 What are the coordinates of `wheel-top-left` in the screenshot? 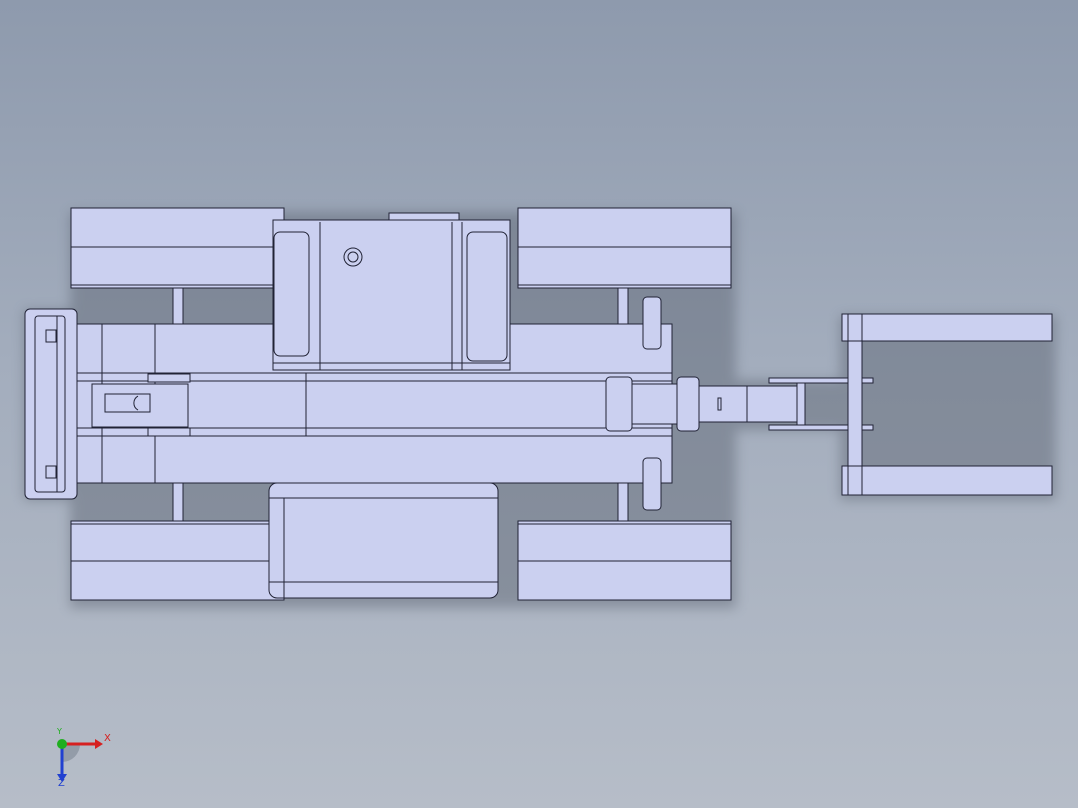 It's located at (177, 248).